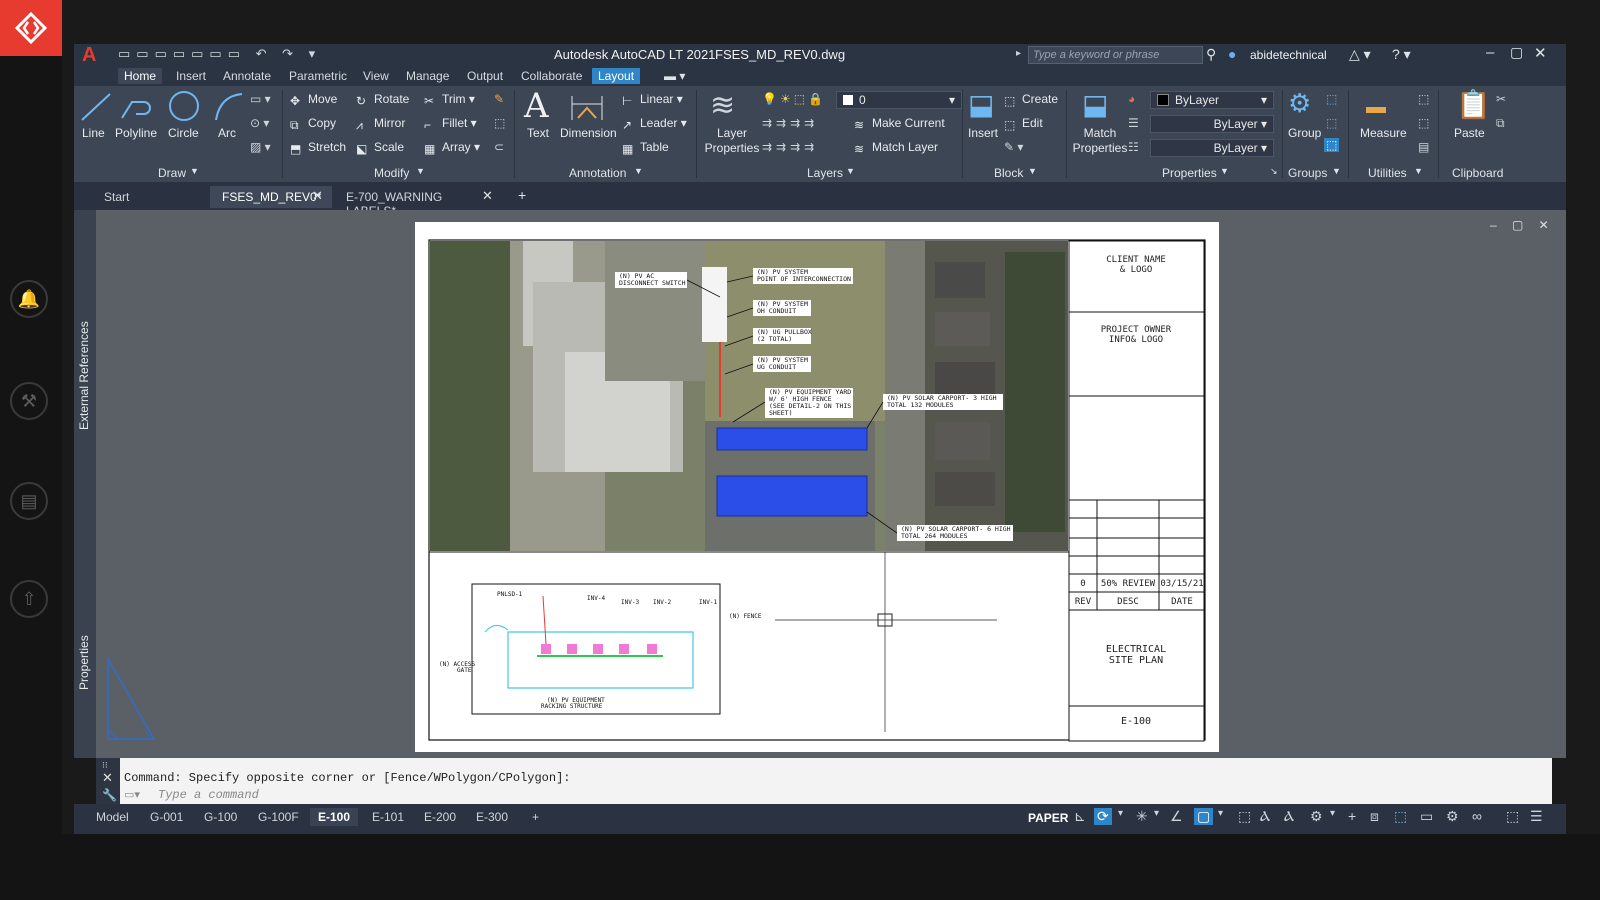  What do you see at coordinates (140, 76) in the screenshot?
I see `tab-home: Home` at bounding box center [140, 76].